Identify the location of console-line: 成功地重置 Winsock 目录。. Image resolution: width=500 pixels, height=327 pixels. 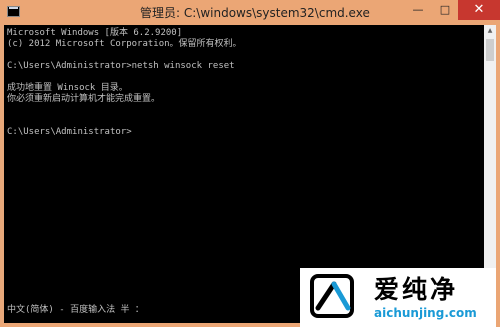
(67, 88).